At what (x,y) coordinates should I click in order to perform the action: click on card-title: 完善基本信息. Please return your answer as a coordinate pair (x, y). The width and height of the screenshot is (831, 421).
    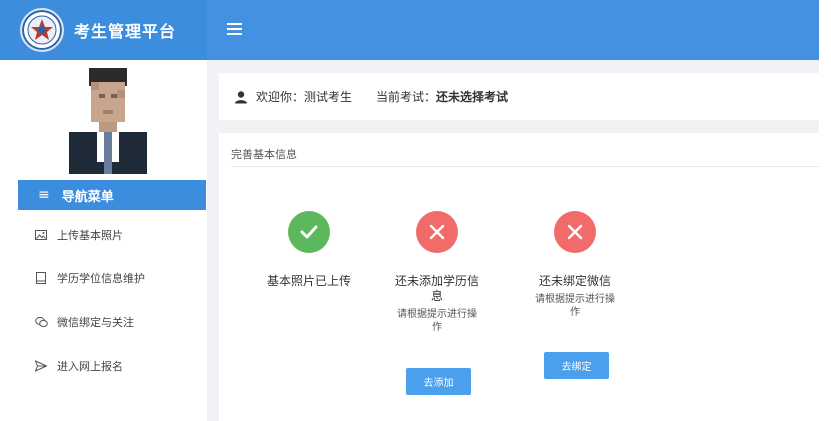
    Looking at the image, I should click on (264, 154).